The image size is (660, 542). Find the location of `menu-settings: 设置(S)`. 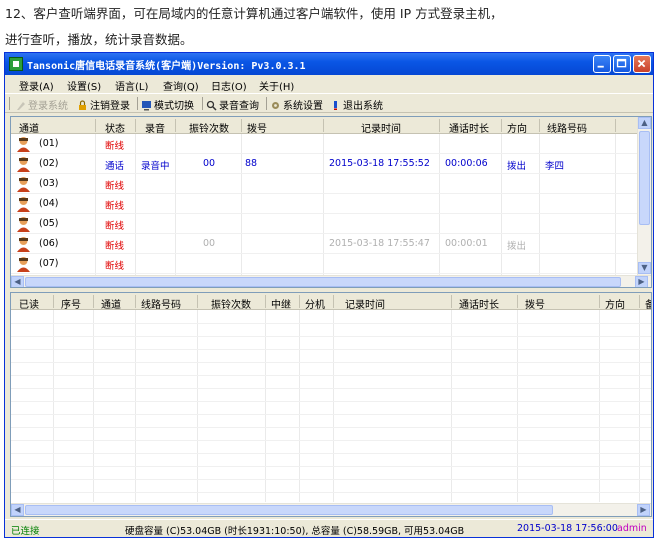

menu-settings: 设置(S) is located at coordinates (84, 85).